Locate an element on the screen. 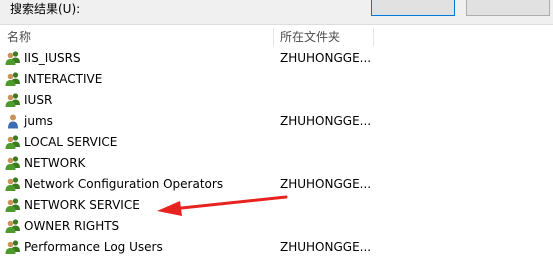  annotation-arrow is located at coordinates (222, 205).